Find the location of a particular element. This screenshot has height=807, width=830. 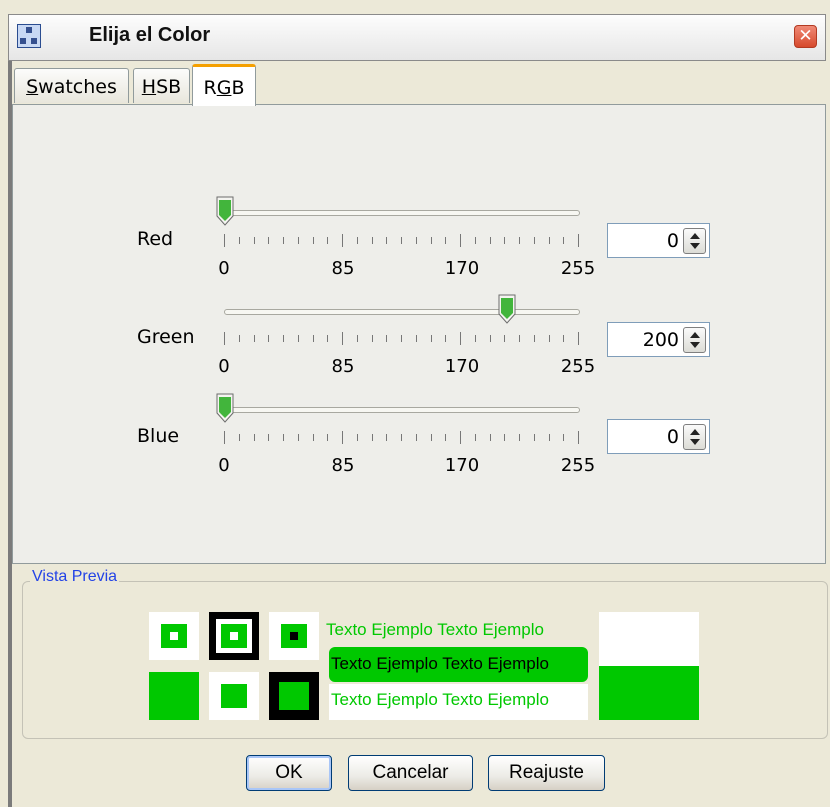

tab-rgb-label-end: B is located at coordinates (238, 88).